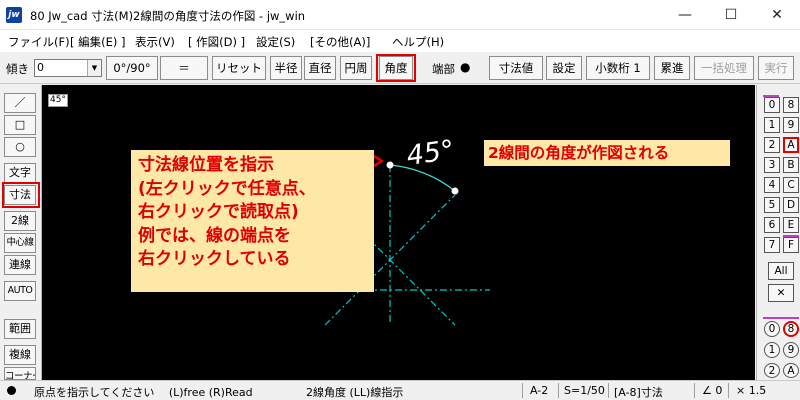  What do you see at coordinates (184, 68) in the screenshot?
I see `equal-button: ＝` at bounding box center [184, 68].